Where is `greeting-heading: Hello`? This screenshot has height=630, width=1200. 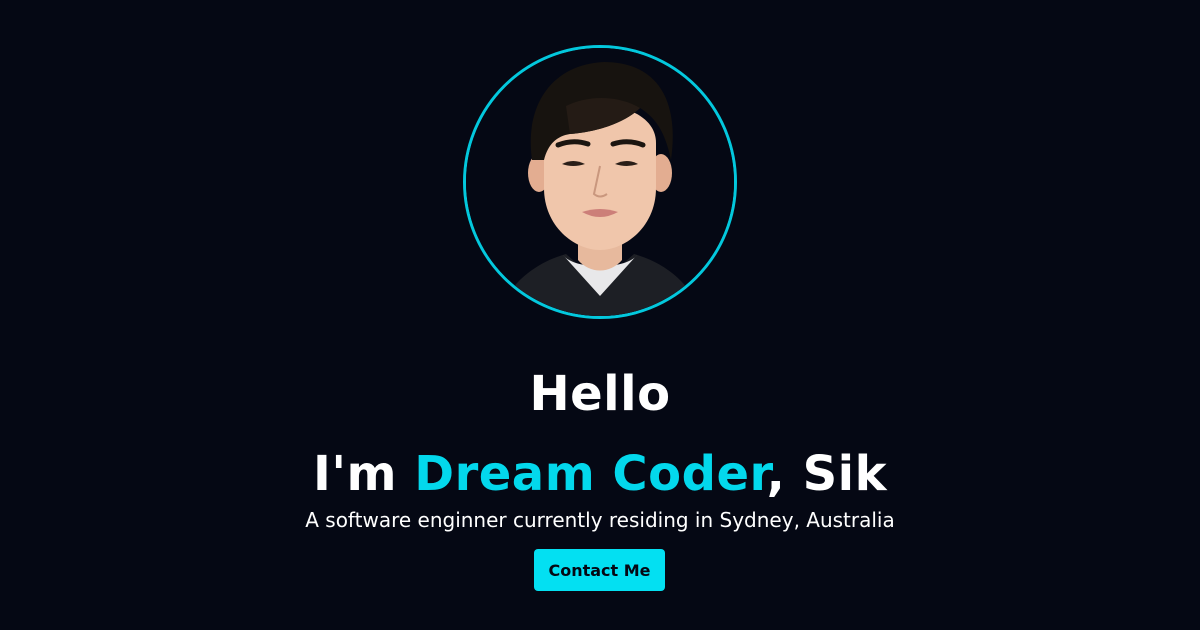 greeting-heading: Hello is located at coordinates (600, 394).